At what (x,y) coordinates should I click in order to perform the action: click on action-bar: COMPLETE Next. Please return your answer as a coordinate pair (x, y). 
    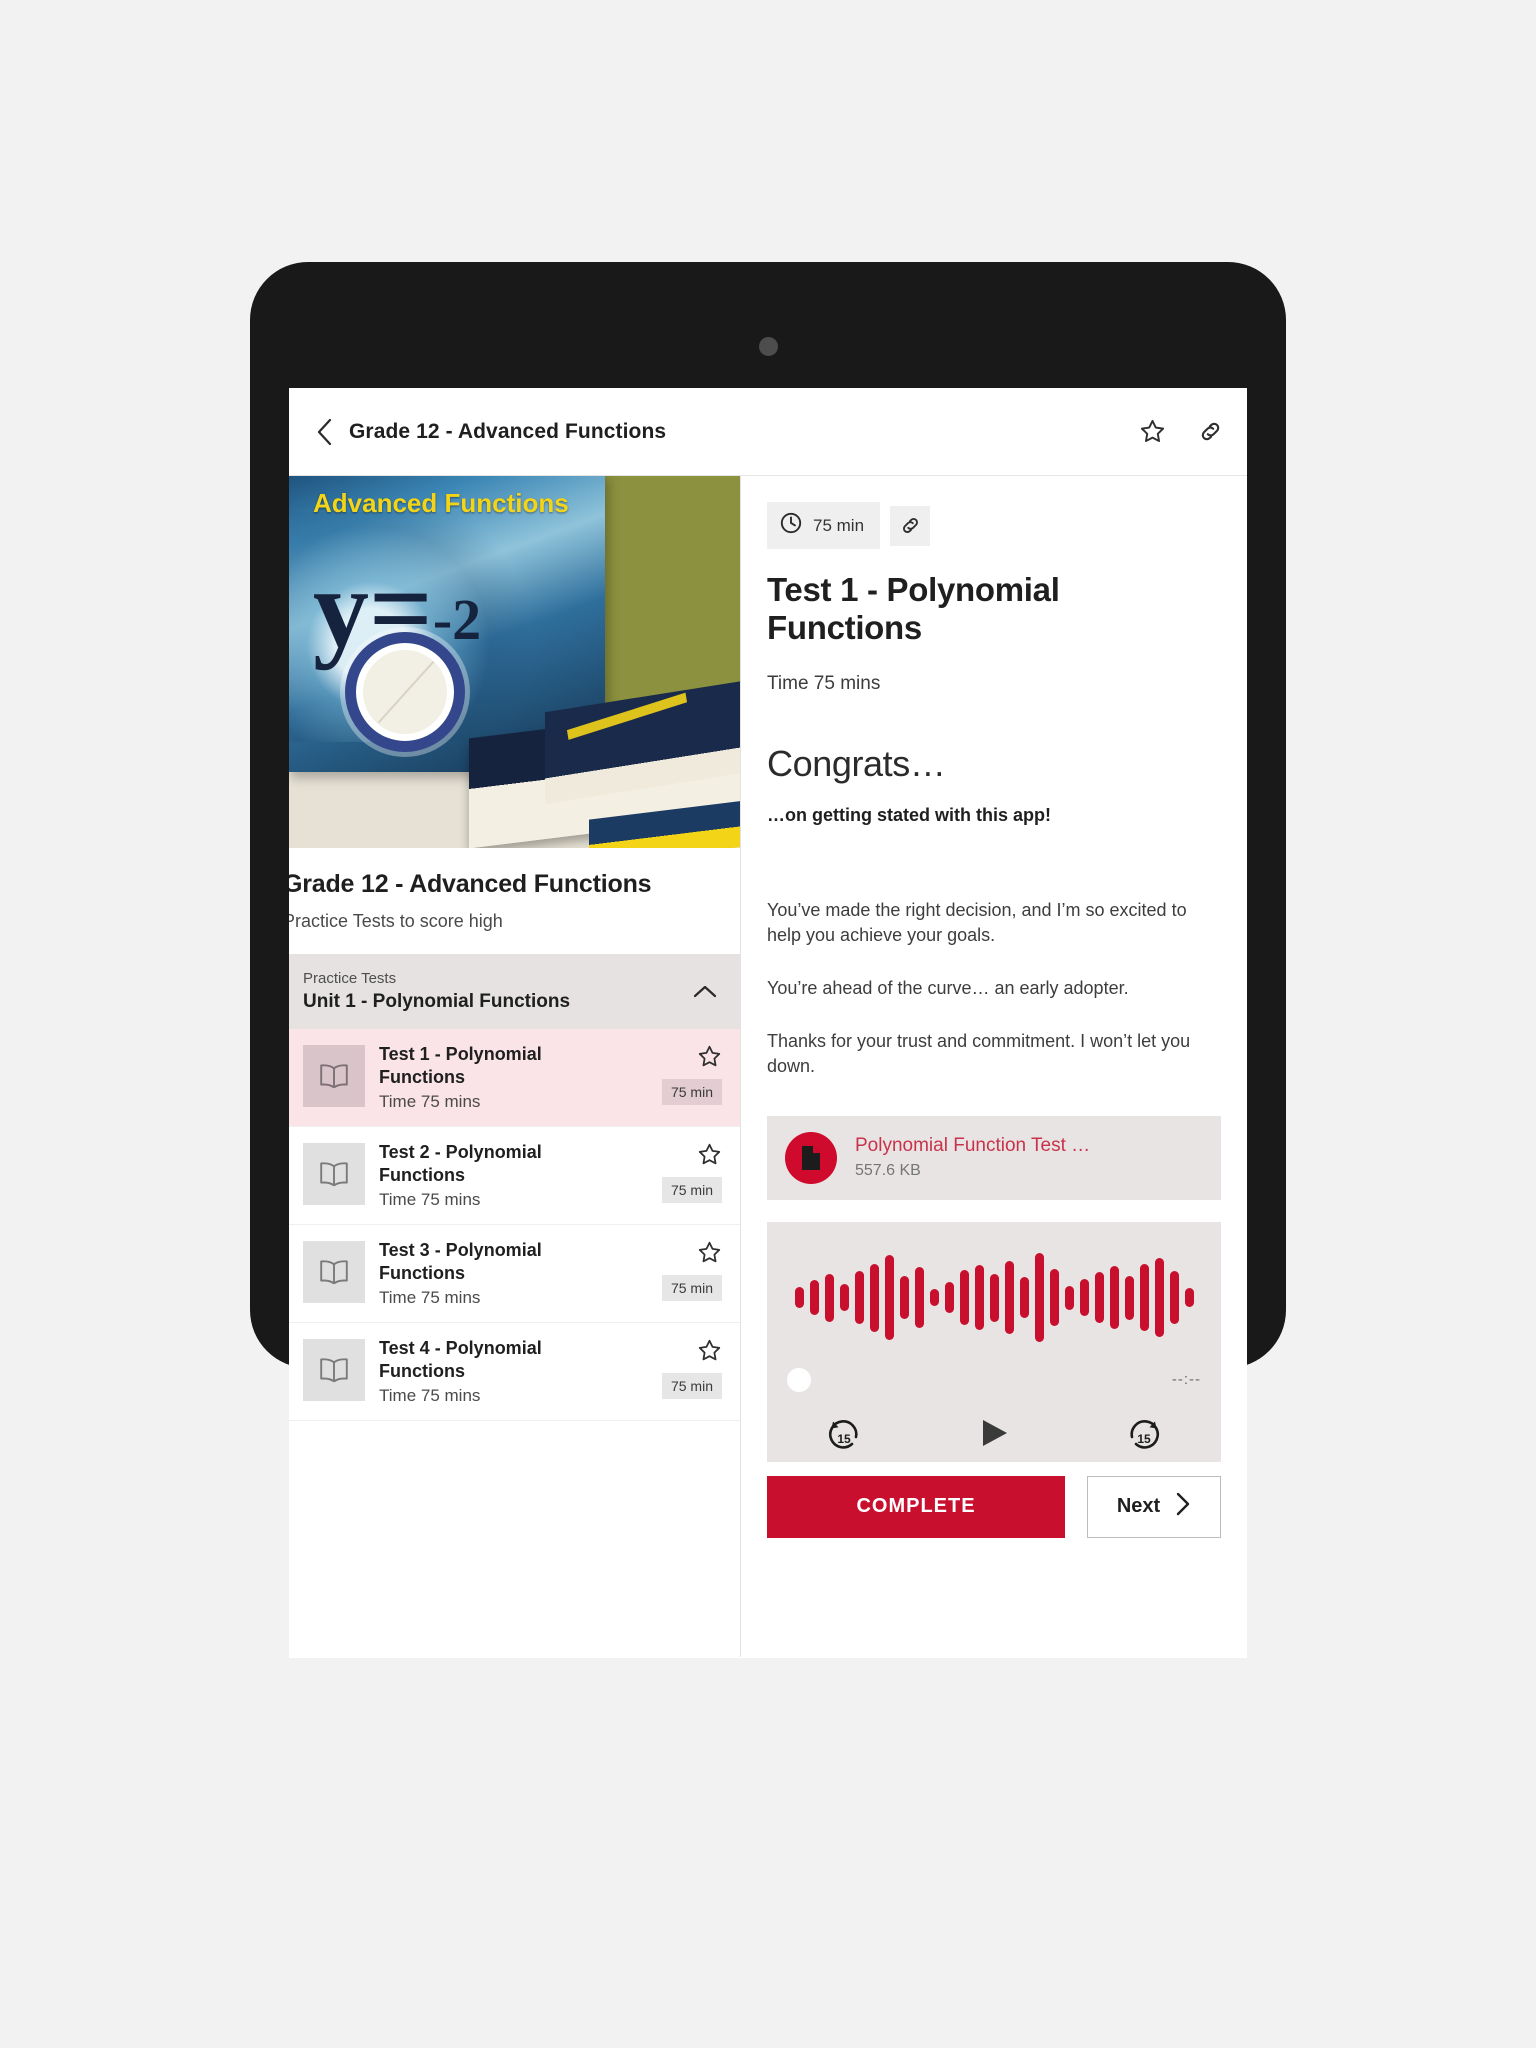
    Looking at the image, I should click on (994, 1506).